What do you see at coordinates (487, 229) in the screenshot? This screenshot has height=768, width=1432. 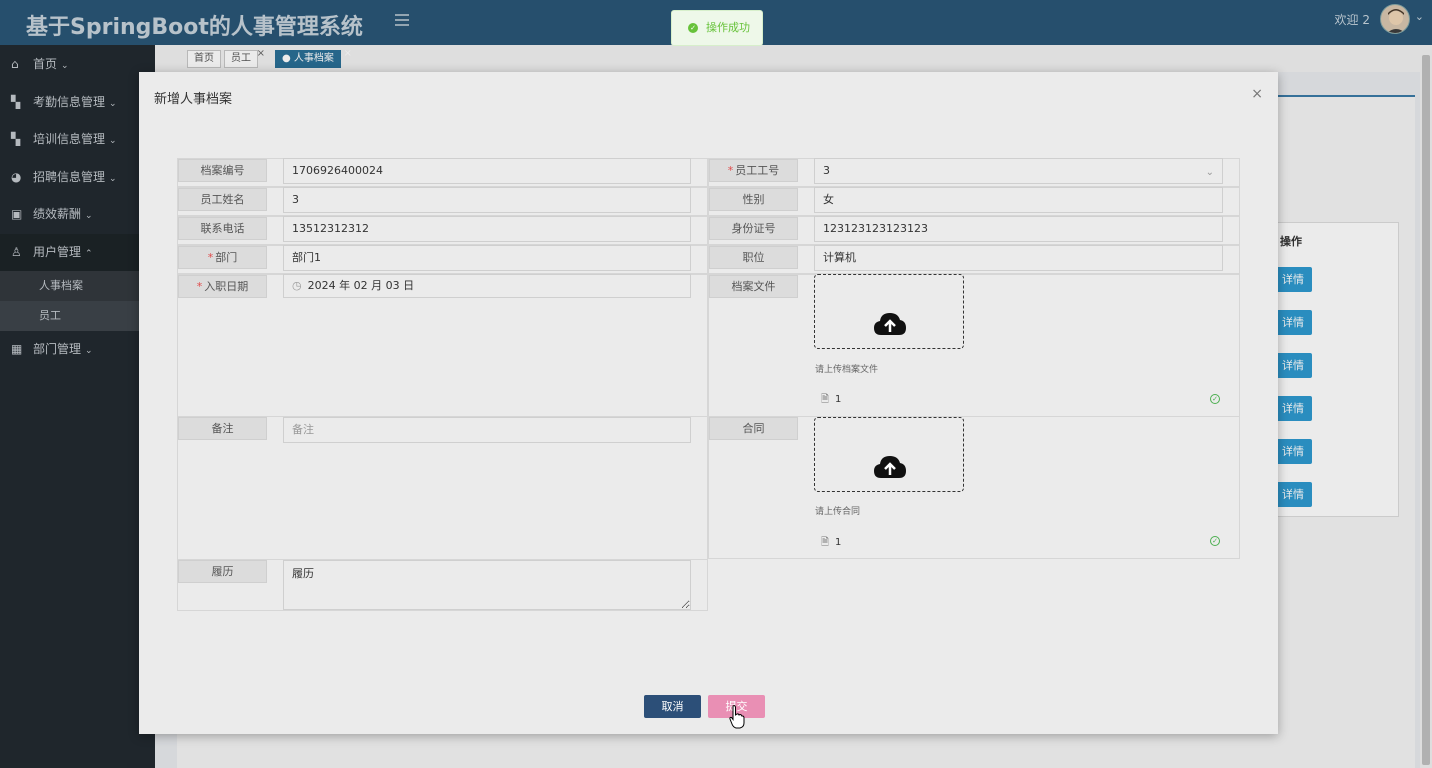 I see `phone-input: 13512312312` at bounding box center [487, 229].